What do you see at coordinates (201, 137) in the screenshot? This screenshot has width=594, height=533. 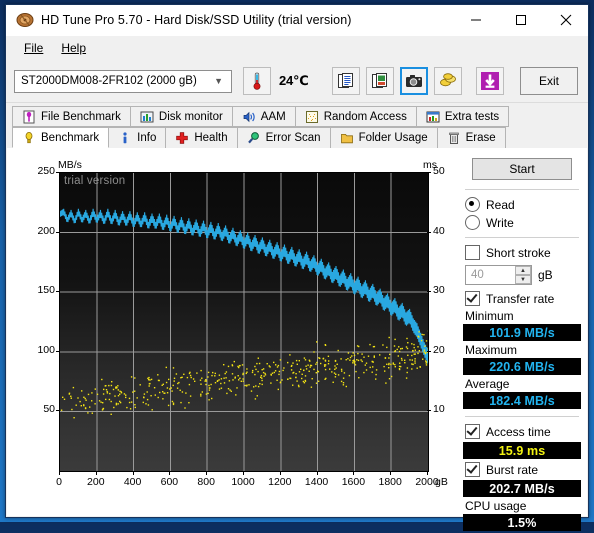 I see `tab-health: Health` at bounding box center [201, 137].